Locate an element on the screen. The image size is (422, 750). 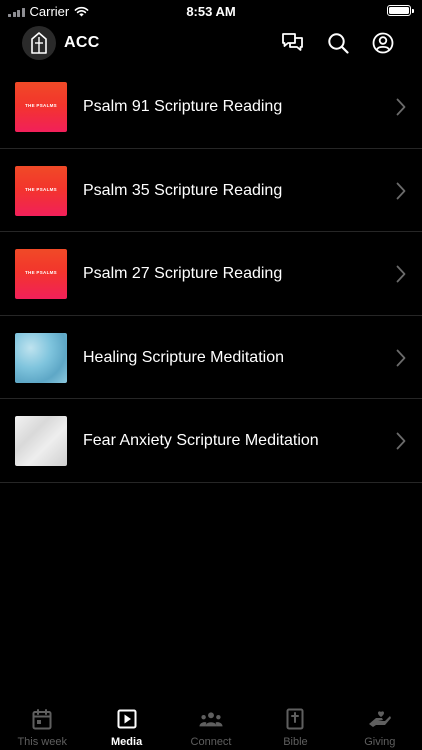
tab-giving: Giving is located at coordinates (380, 725).